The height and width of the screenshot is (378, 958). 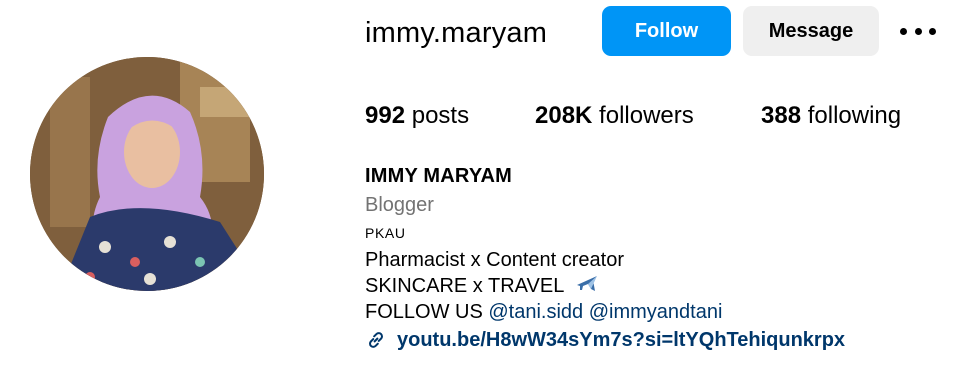 What do you see at coordinates (621, 340) in the screenshot?
I see `link-text: youtu.be/H8wW34sYm7s?si=ltYQhTehiqunkrpx` at bounding box center [621, 340].